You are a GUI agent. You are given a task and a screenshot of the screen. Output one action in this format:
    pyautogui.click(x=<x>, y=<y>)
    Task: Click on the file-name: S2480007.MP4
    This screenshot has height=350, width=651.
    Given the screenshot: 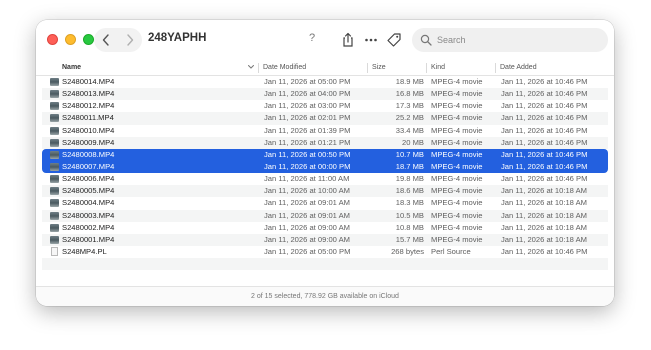 What is the action you would take?
    pyautogui.click(x=88, y=166)
    